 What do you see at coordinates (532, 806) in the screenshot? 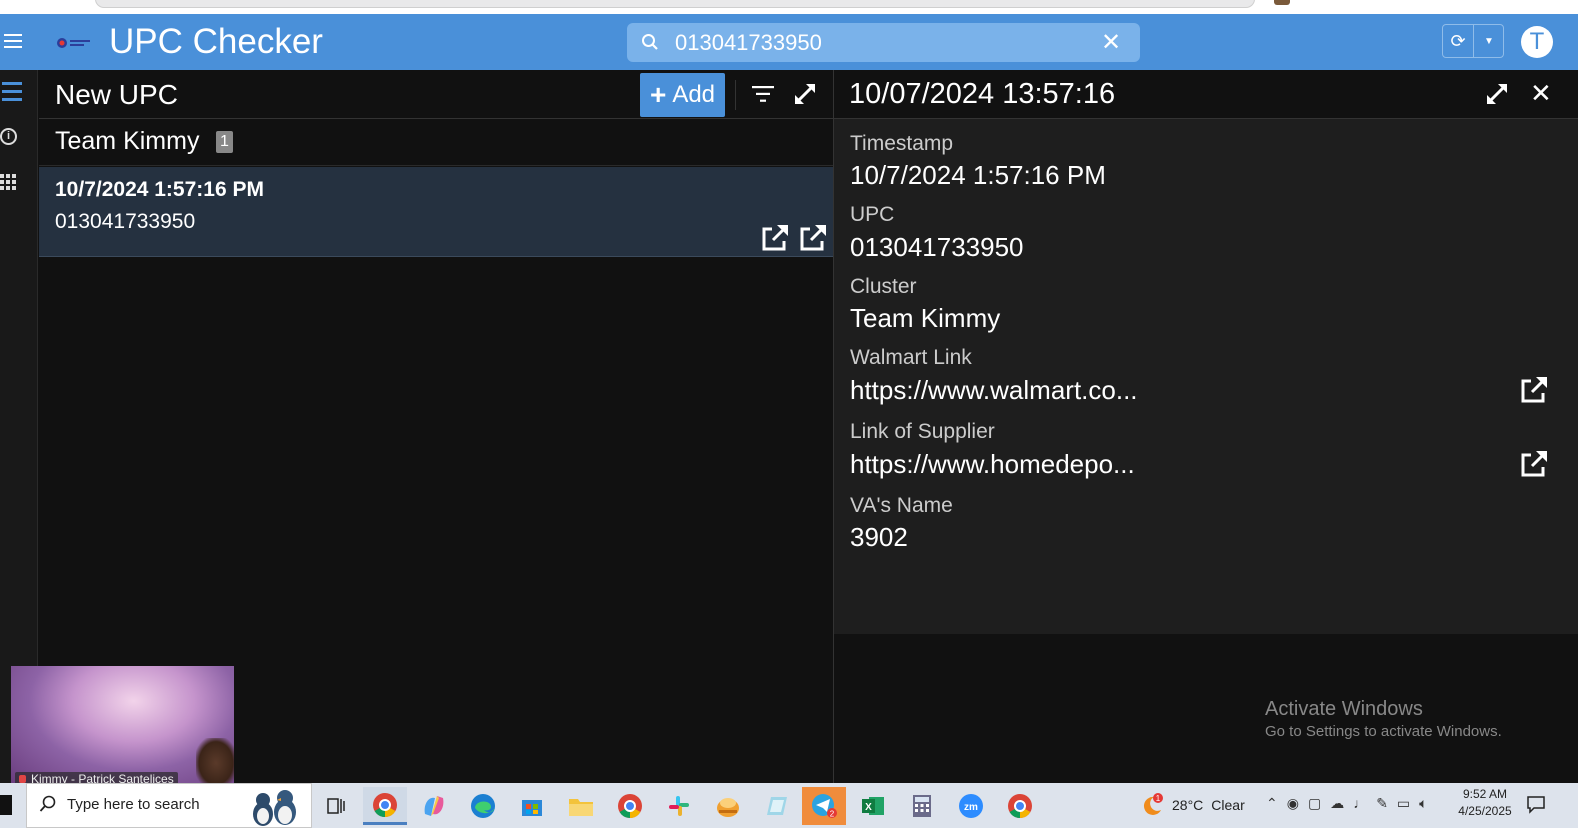
I see `microsoft-store-icon` at bounding box center [532, 806].